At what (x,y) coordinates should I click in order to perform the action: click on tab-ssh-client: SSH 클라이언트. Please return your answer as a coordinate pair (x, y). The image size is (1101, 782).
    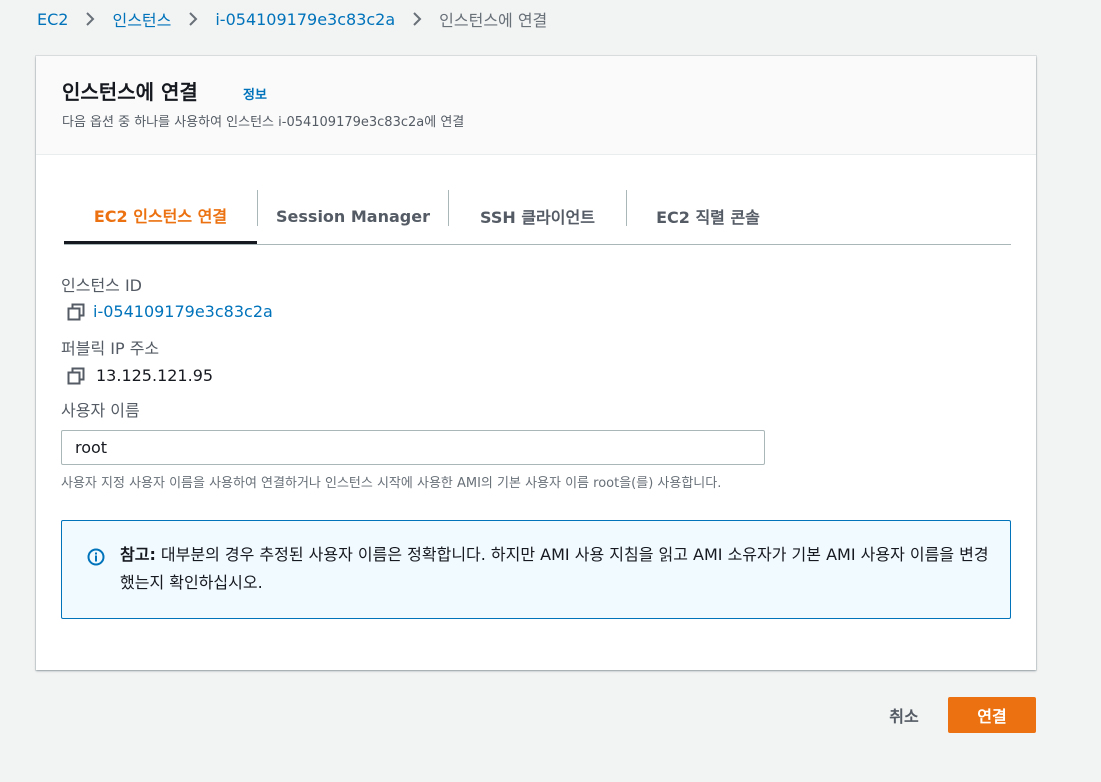
    Looking at the image, I should click on (537, 216).